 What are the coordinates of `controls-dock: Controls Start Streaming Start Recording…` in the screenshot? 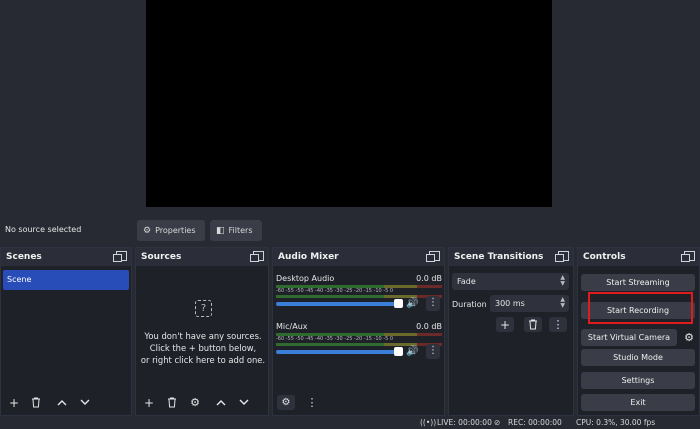 It's located at (638, 331).